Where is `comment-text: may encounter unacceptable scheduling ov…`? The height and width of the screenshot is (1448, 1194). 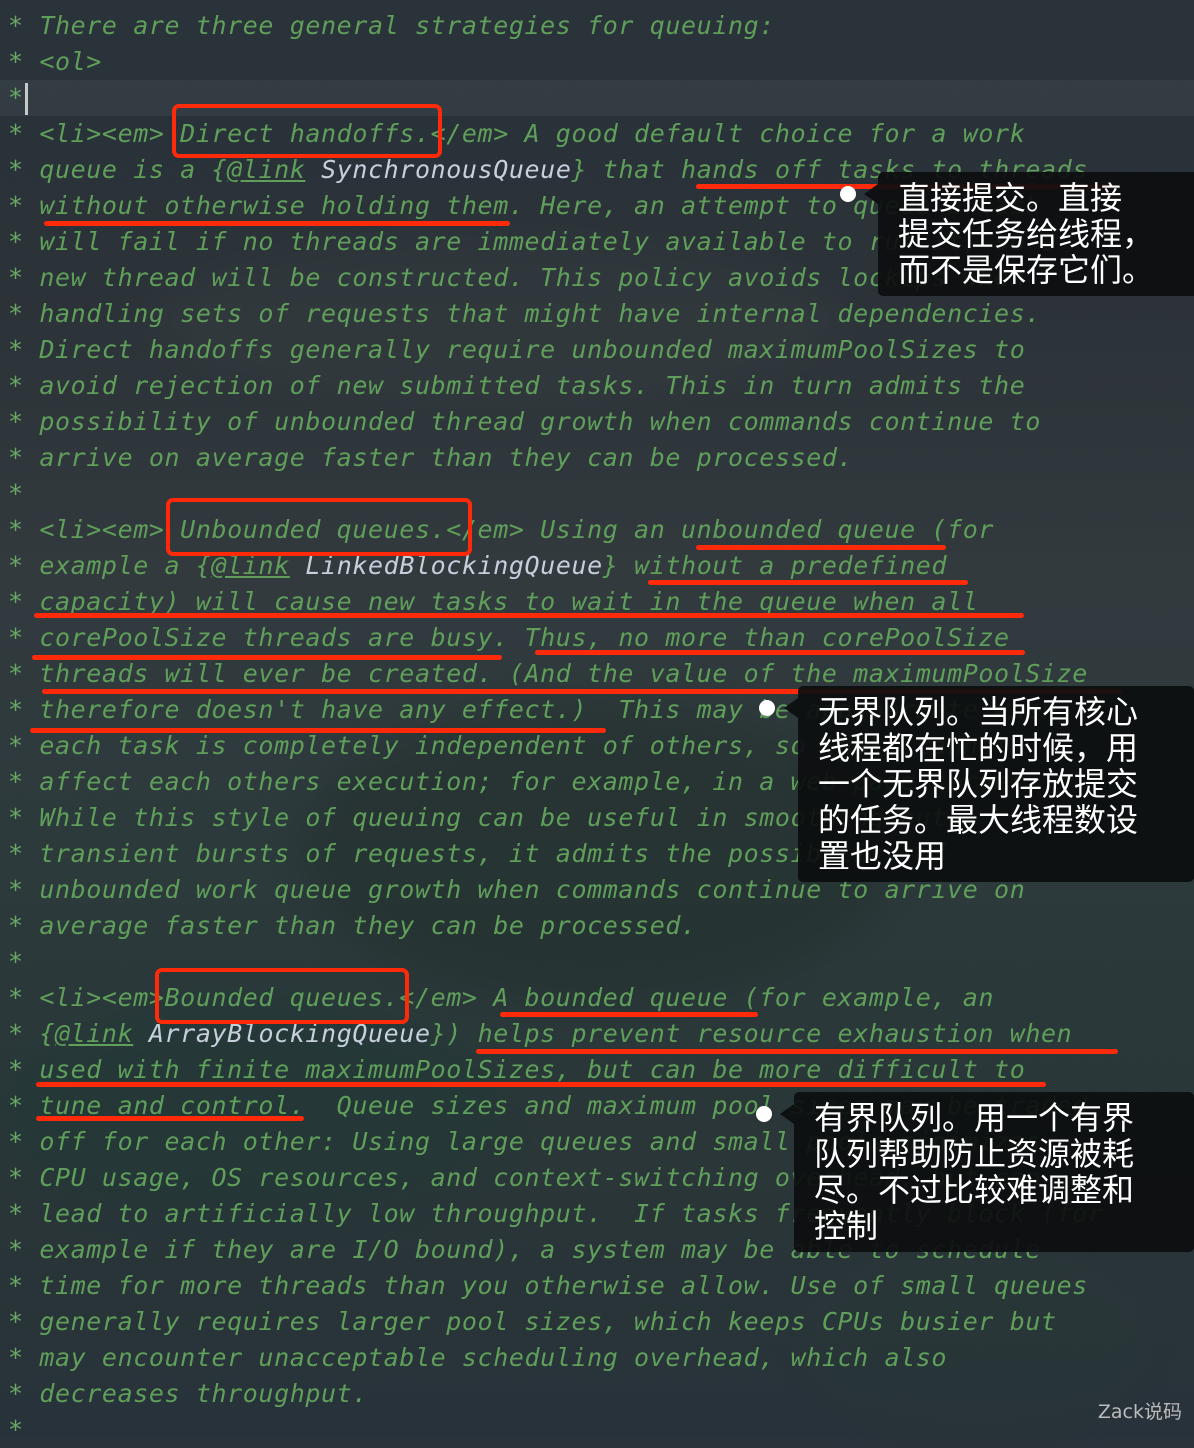 comment-text: may encounter unacceptable scheduling ov… is located at coordinates (493, 1357).